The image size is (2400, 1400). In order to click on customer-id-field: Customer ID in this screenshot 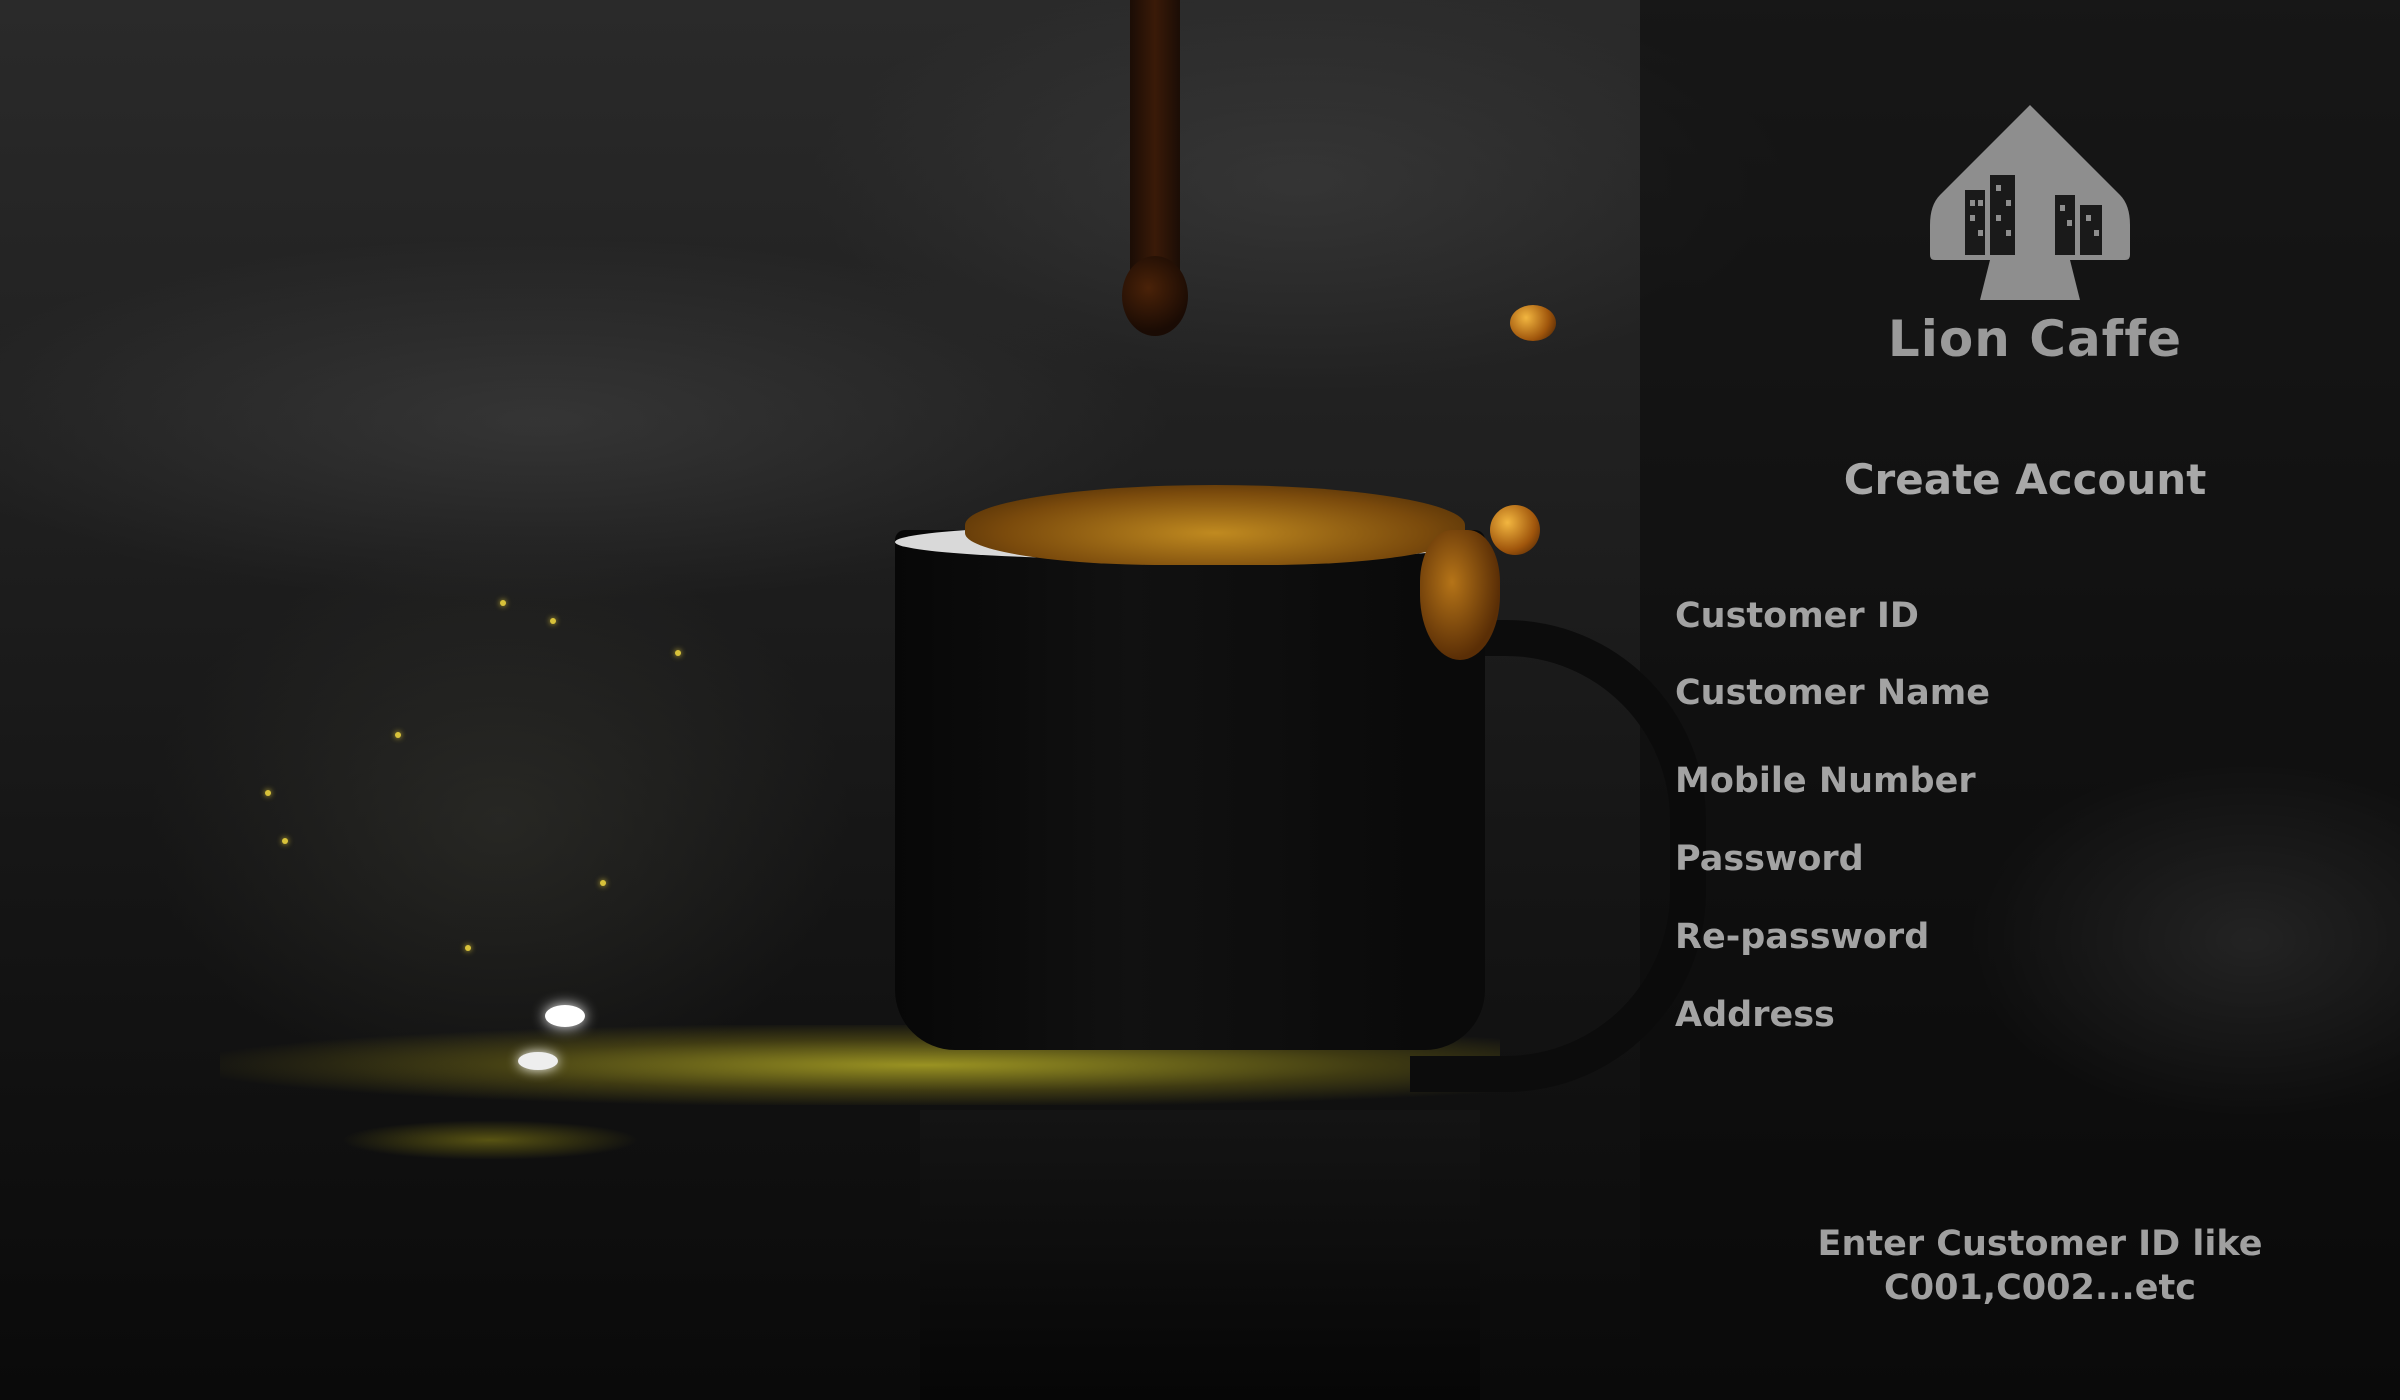, I will do `click(1985, 616)`.